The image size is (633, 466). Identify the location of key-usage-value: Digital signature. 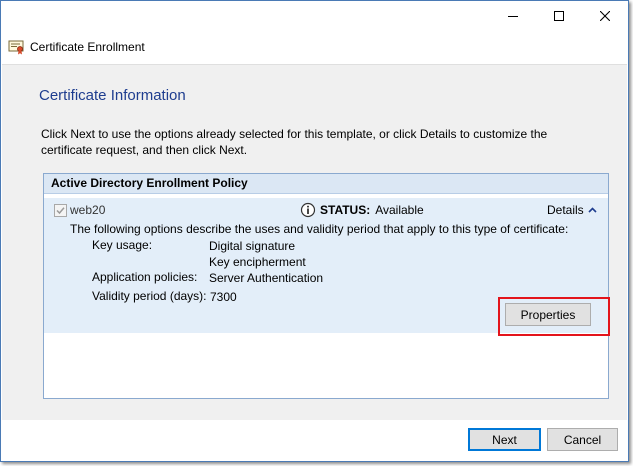
(252, 246).